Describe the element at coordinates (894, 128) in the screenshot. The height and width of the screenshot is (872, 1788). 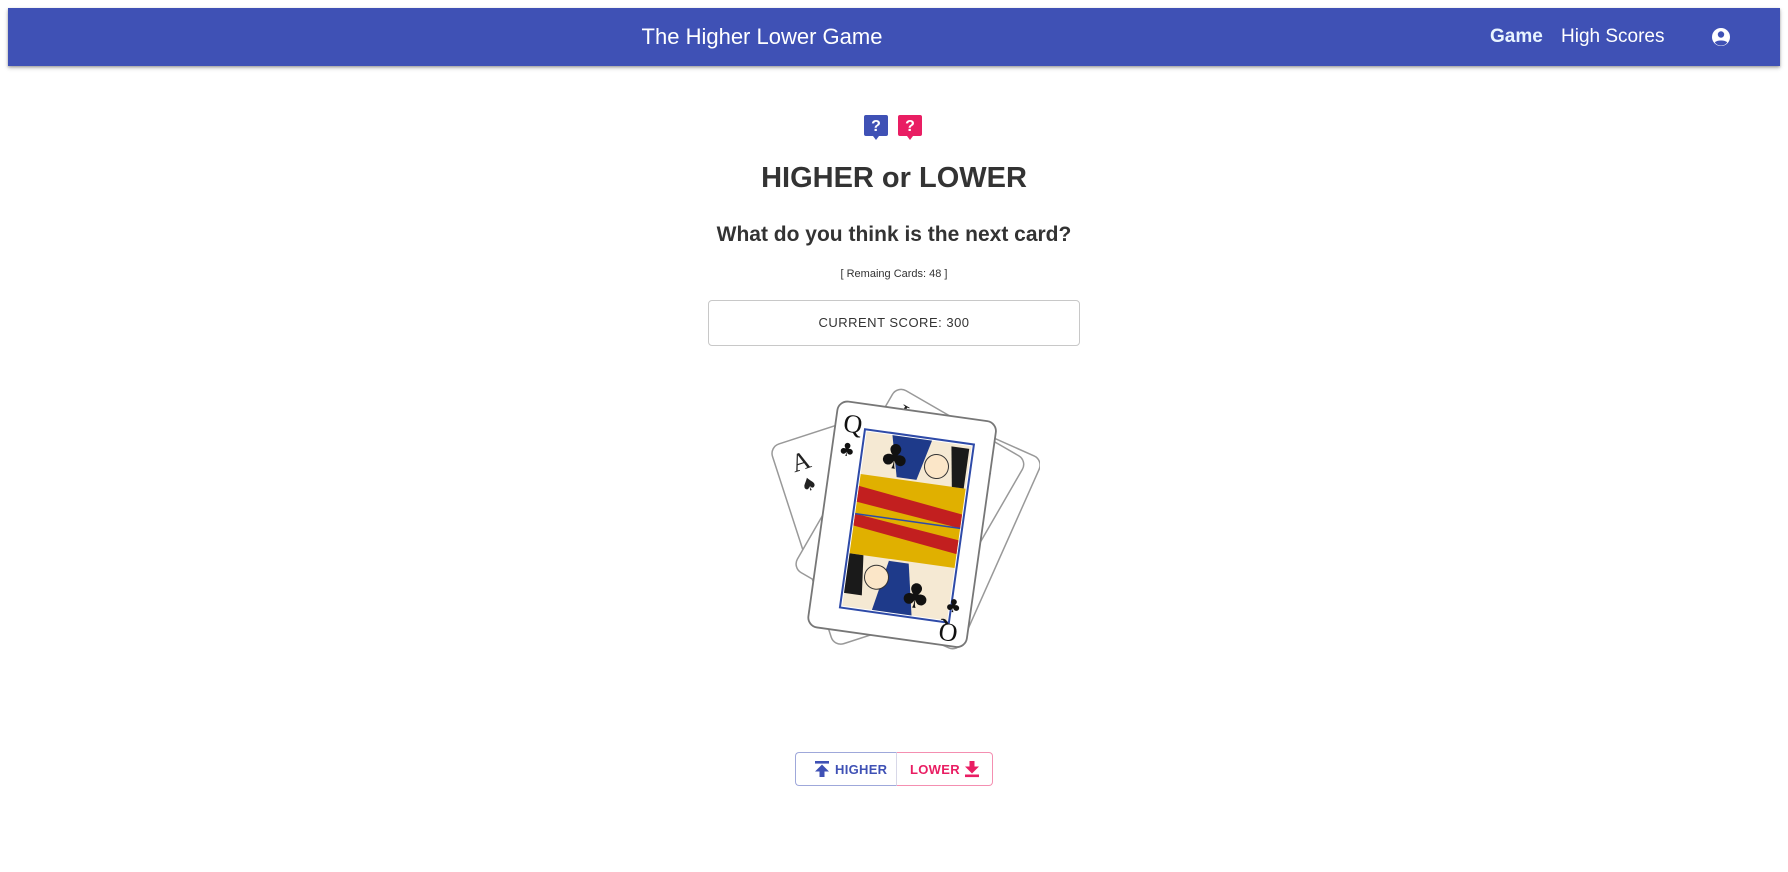
I see `game-logo: ? ?` at that location.